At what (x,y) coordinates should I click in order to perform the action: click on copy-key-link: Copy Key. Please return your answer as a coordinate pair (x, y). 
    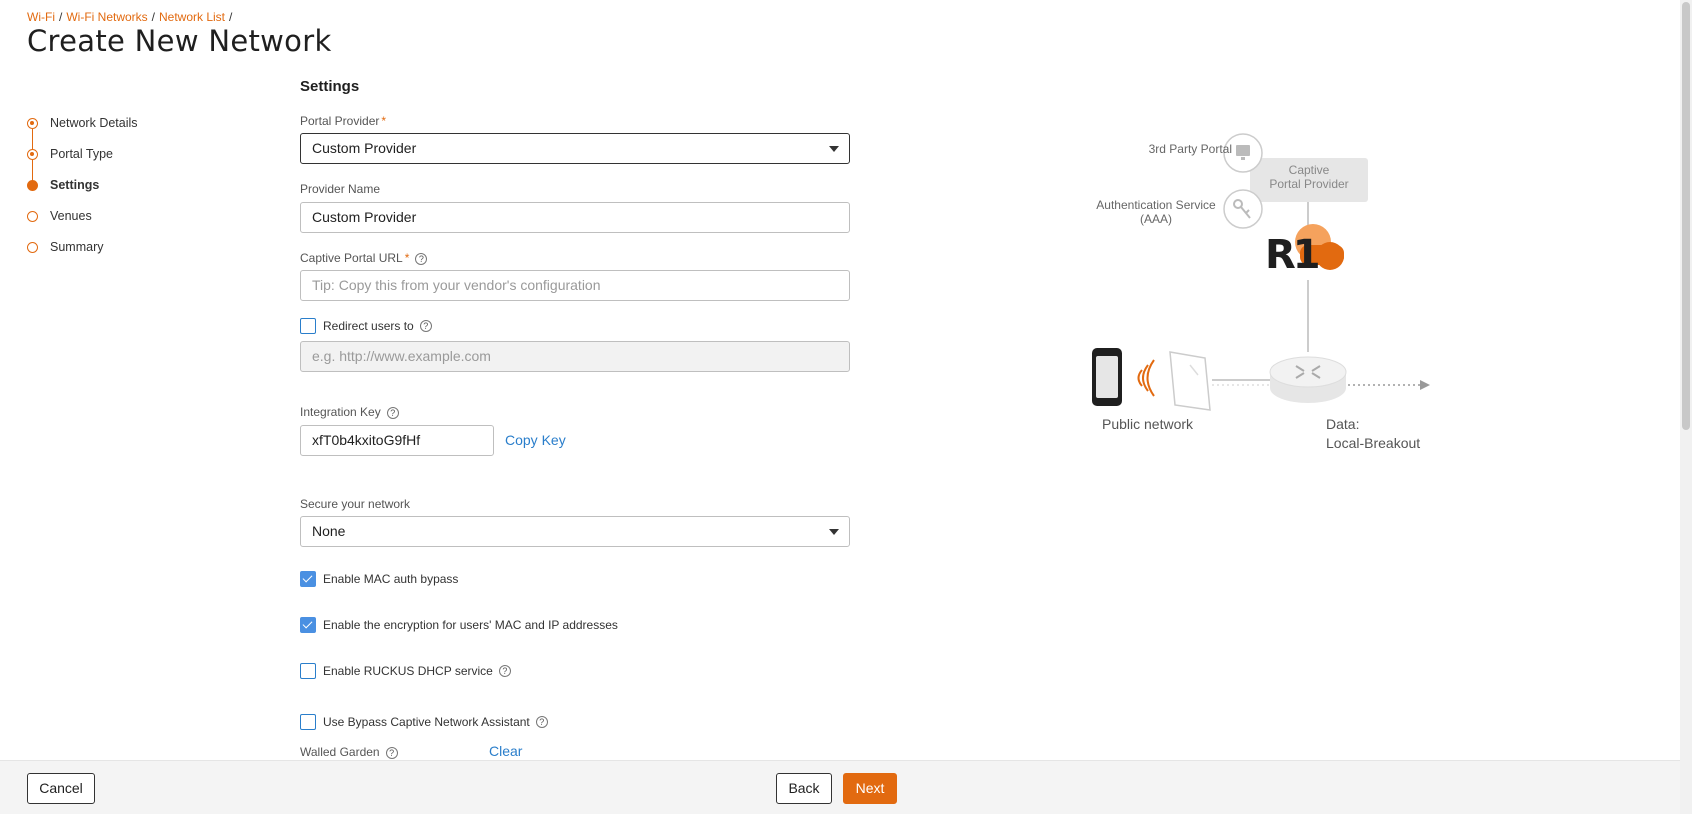
    Looking at the image, I should click on (535, 440).